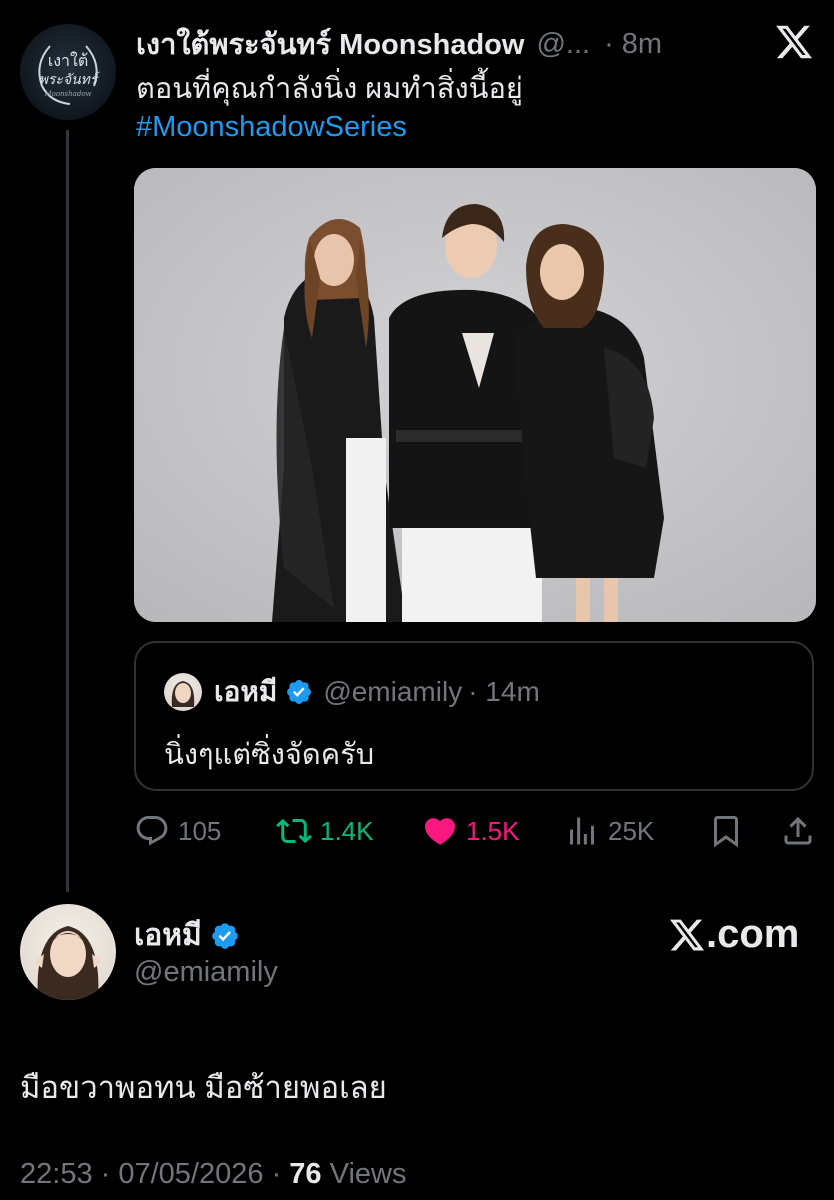 This screenshot has height=1200, width=834. I want to click on reply-button: 105, so click(177, 831).